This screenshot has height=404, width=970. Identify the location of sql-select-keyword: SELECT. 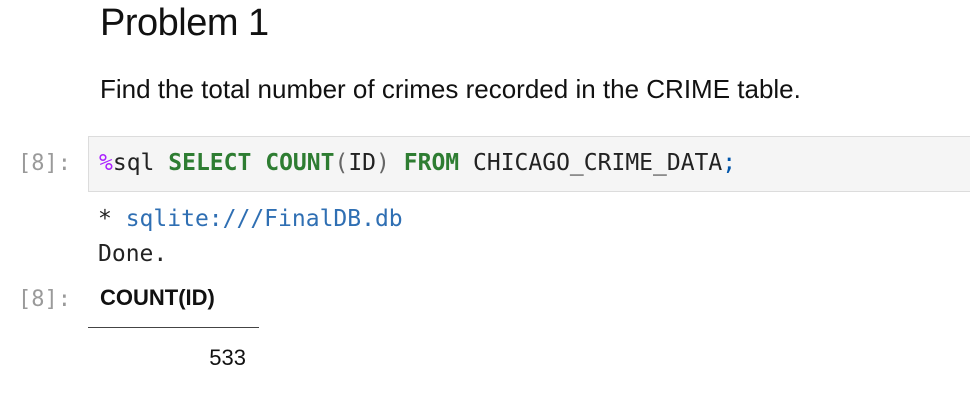
(210, 163).